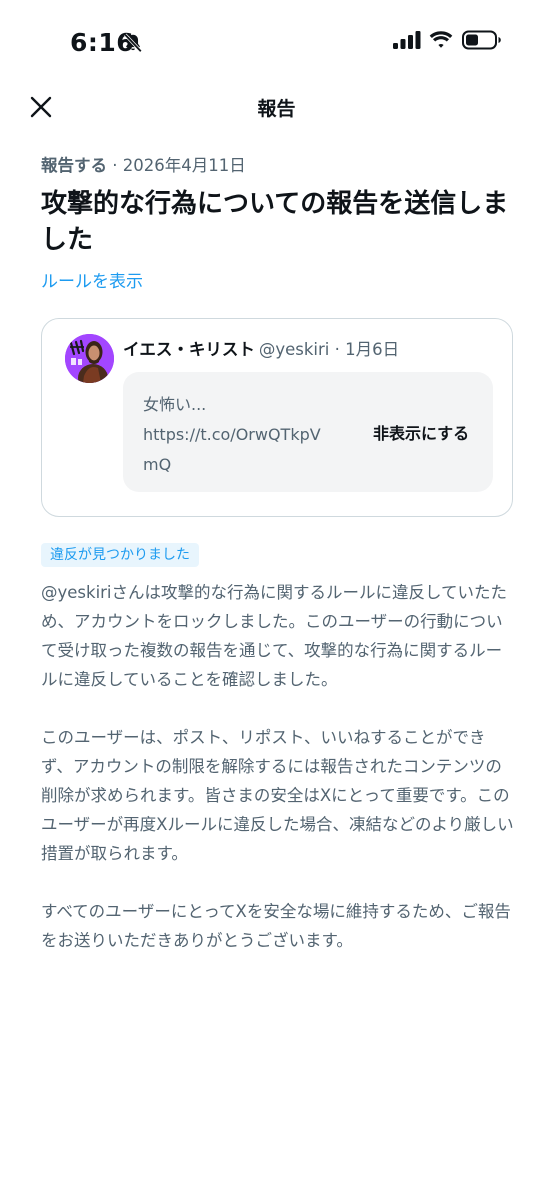  What do you see at coordinates (482, 42) in the screenshot?
I see `battery-icon` at bounding box center [482, 42].